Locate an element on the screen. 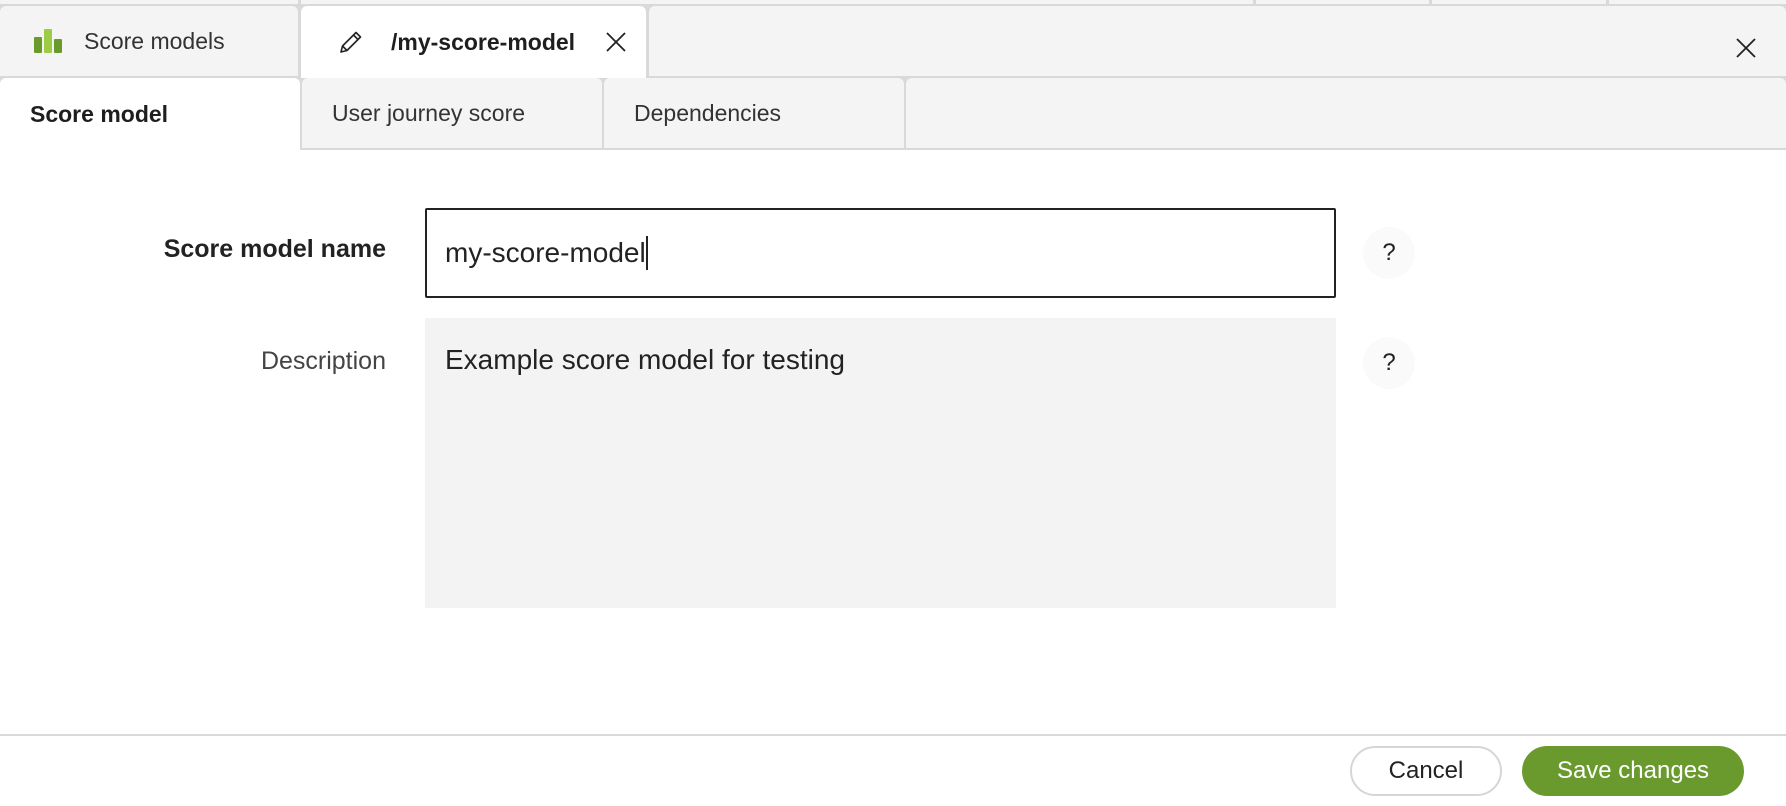  name-help-button: ? is located at coordinates (1389, 253).